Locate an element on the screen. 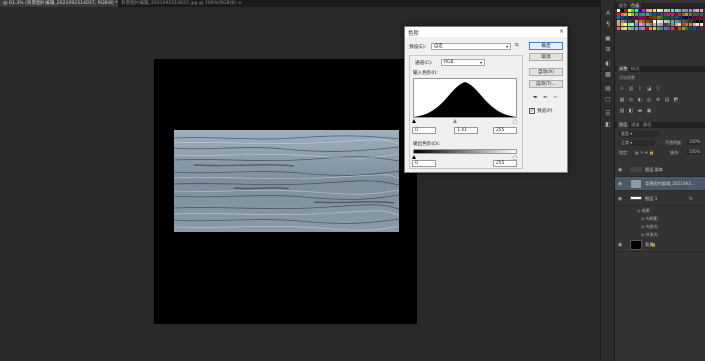 The image size is (705, 361). paragraph-icon: ¶ is located at coordinates (608, 25).